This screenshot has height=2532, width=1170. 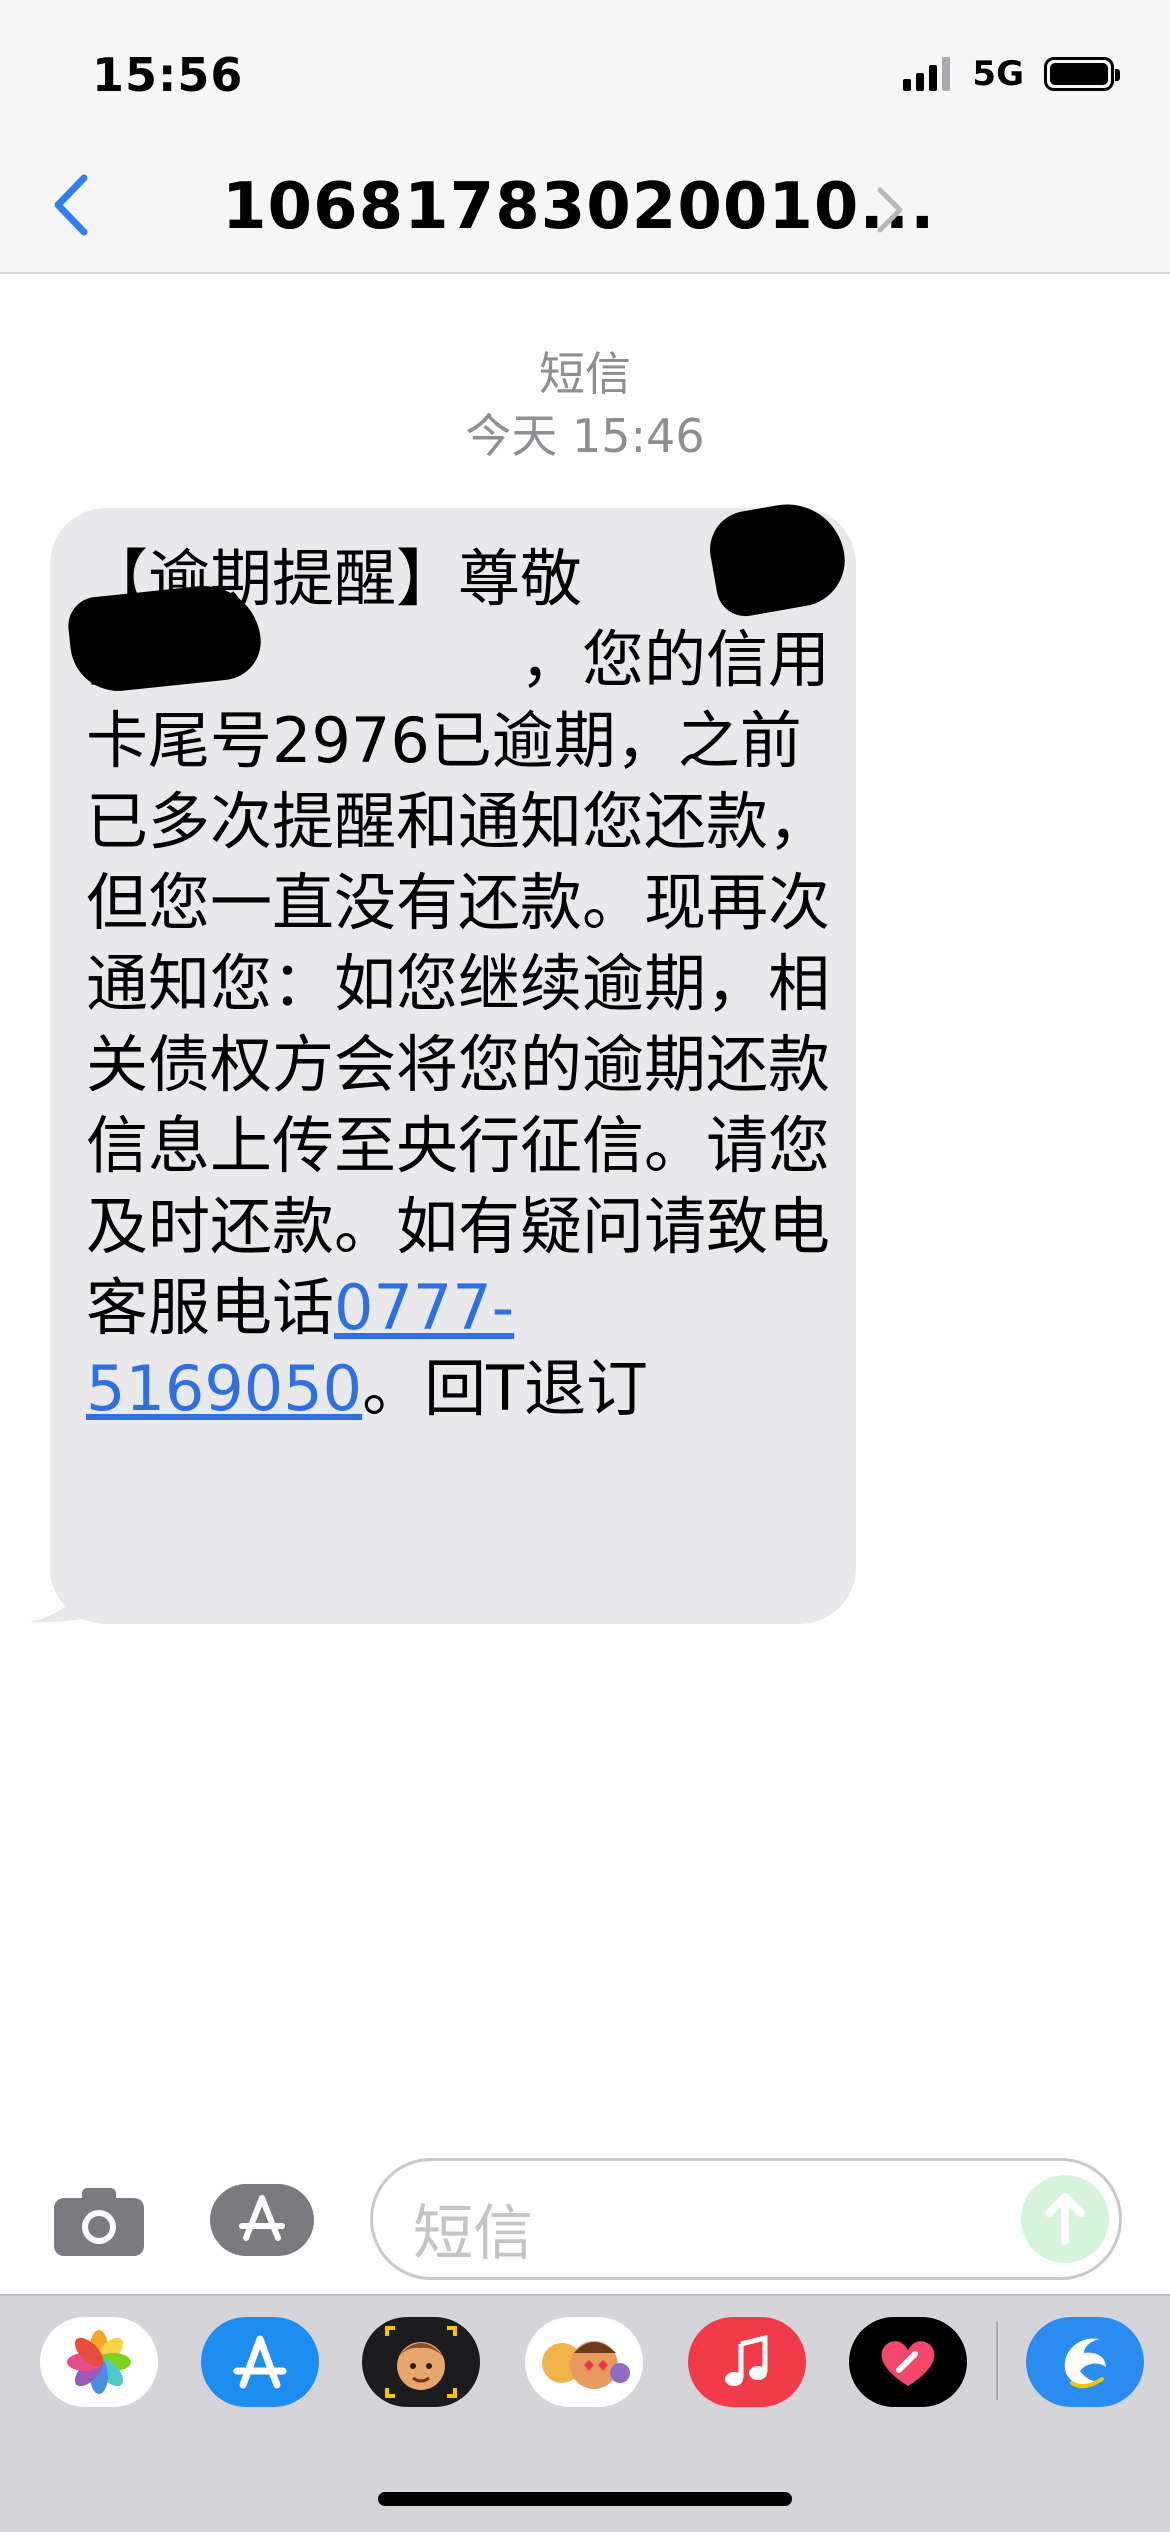 I want to click on cellular-signal-icon, so click(x=927, y=74).